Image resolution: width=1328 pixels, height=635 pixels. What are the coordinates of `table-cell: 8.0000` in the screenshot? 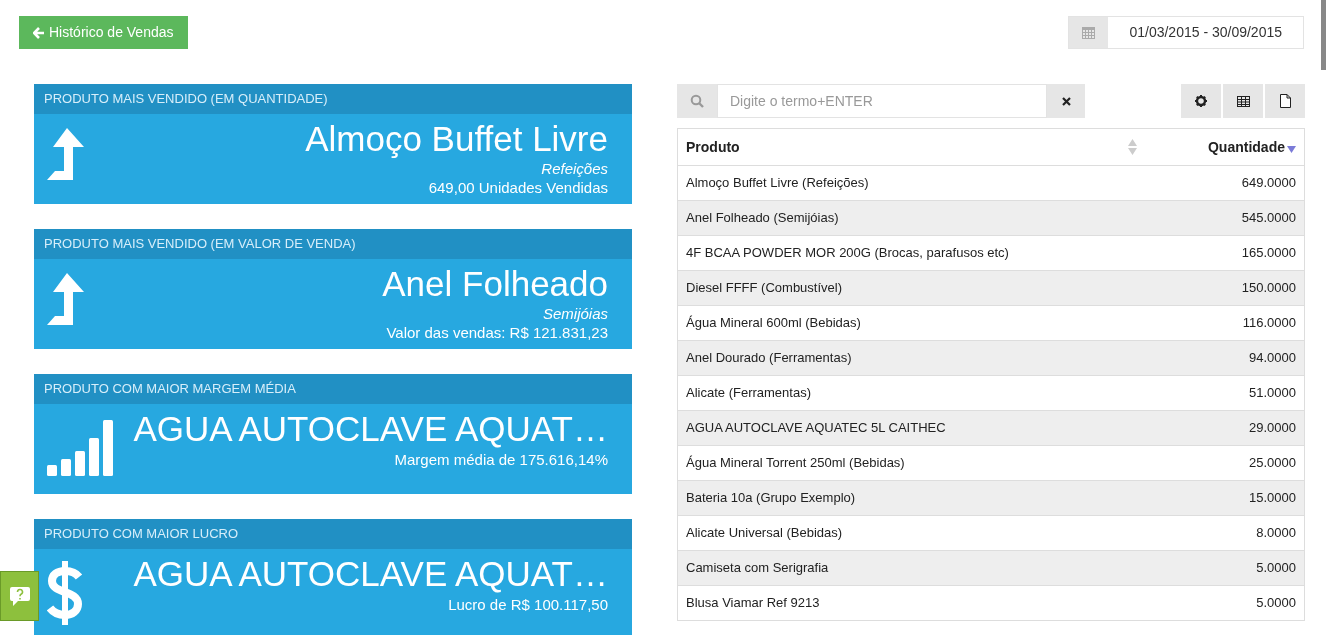 It's located at (1224, 533).